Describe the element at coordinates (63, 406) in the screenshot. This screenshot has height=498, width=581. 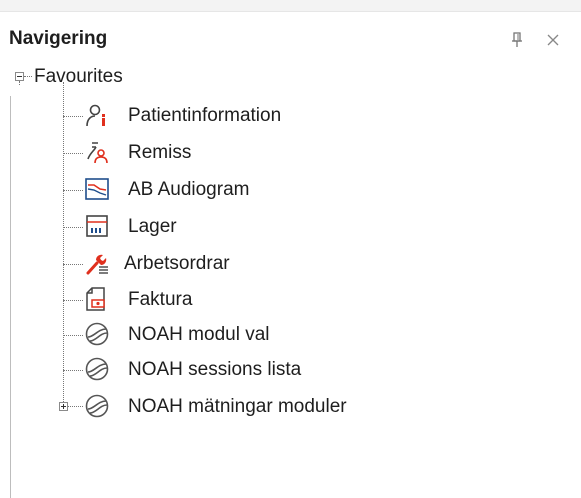
I see `expand-toggle` at that location.